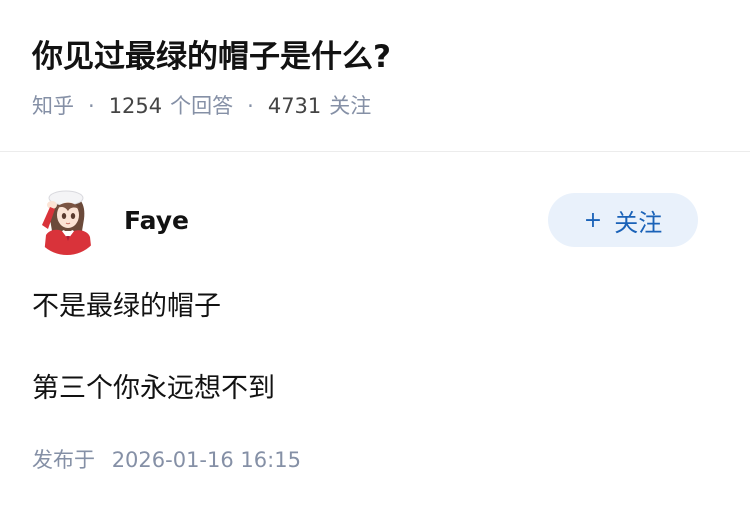  What do you see at coordinates (202, 106) in the screenshot?
I see `answer-count-label: 个回答` at bounding box center [202, 106].